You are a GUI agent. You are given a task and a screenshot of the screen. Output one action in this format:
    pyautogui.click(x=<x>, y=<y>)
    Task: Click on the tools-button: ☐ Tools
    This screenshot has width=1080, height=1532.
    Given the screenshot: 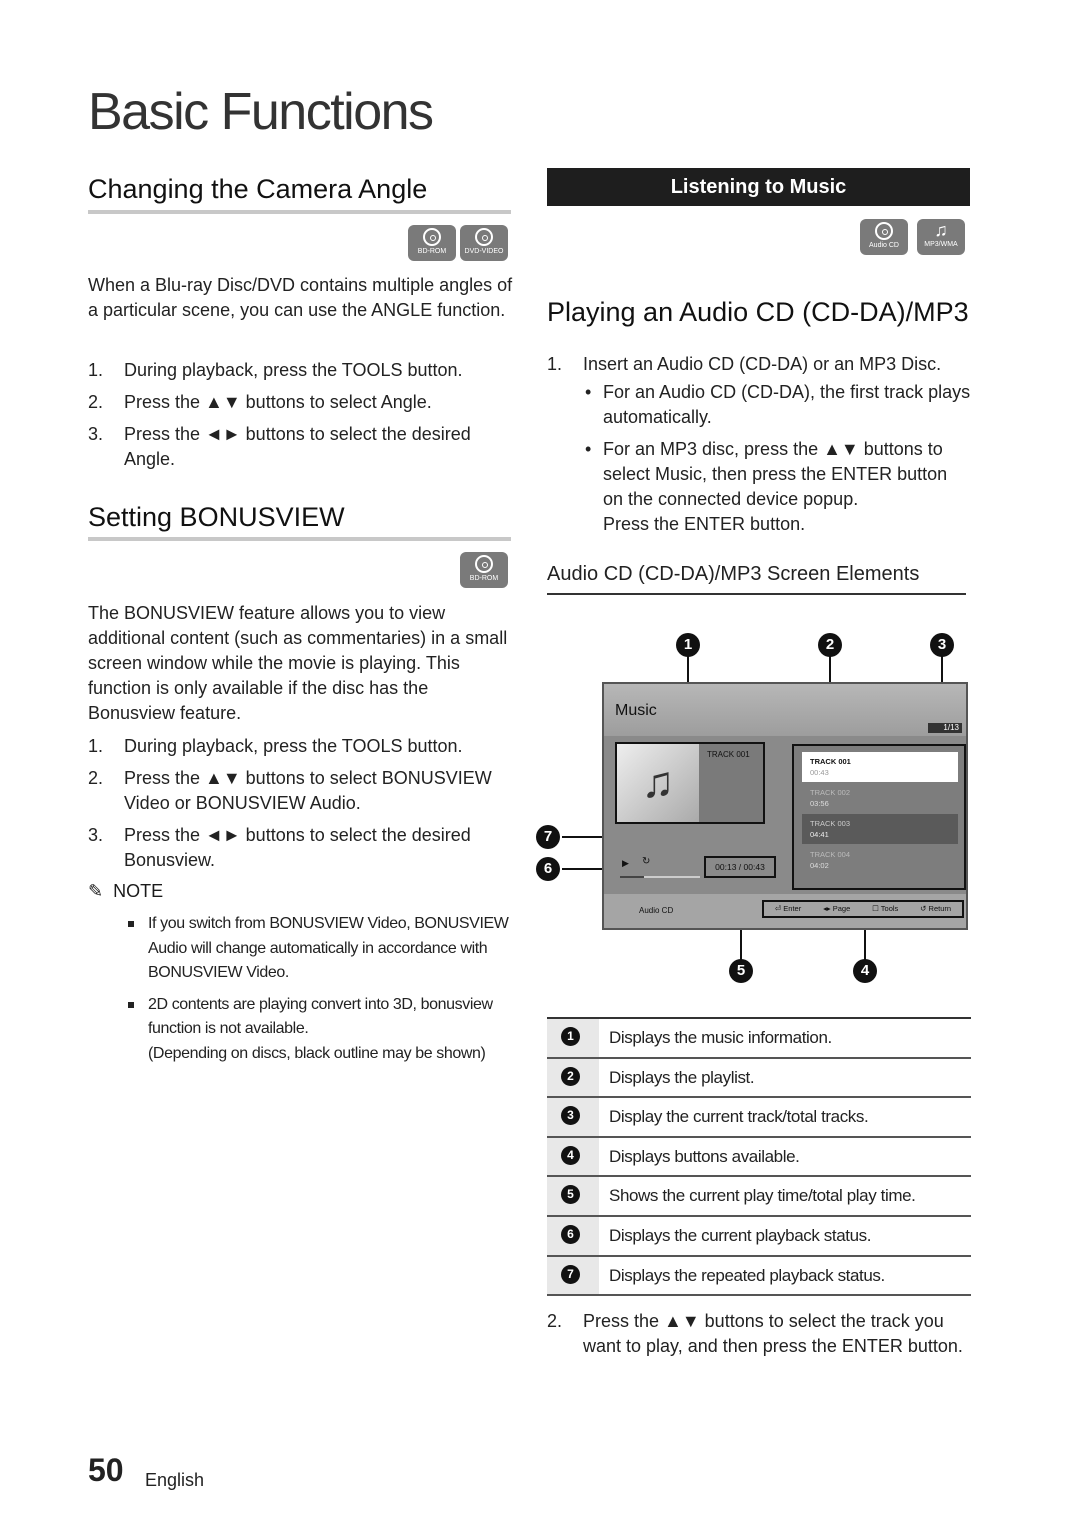 What is the action you would take?
    pyautogui.click(x=885, y=909)
    